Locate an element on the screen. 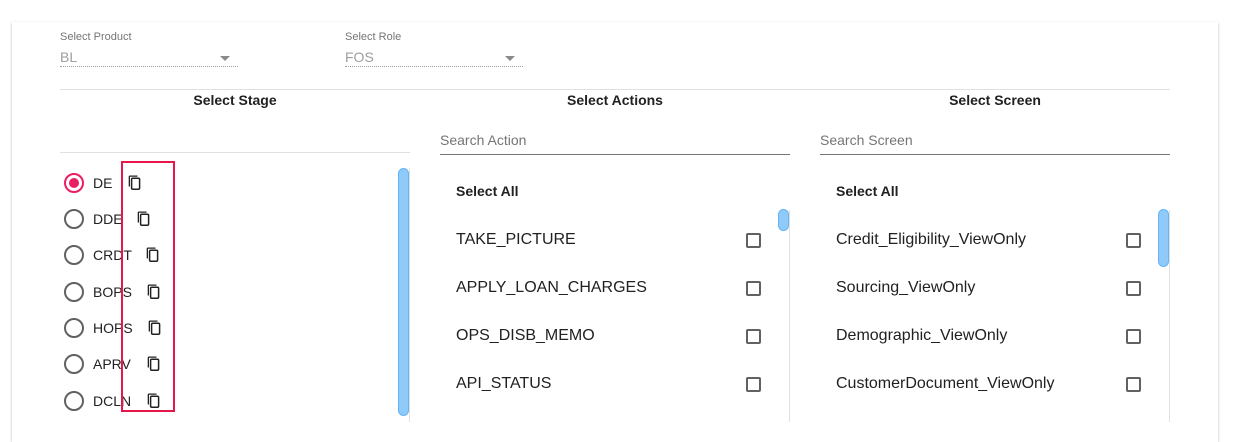 The height and width of the screenshot is (442, 1241). actions-column-title: Select Actions is located at coordinates (615, 100).